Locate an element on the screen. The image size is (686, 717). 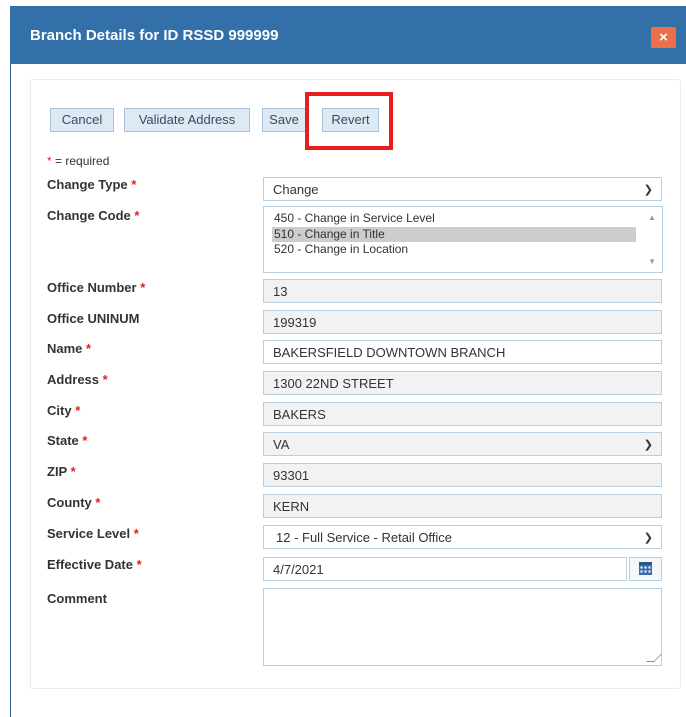
change-code-option: 450 - Change in Service Level is located at coordinates (454, 218).